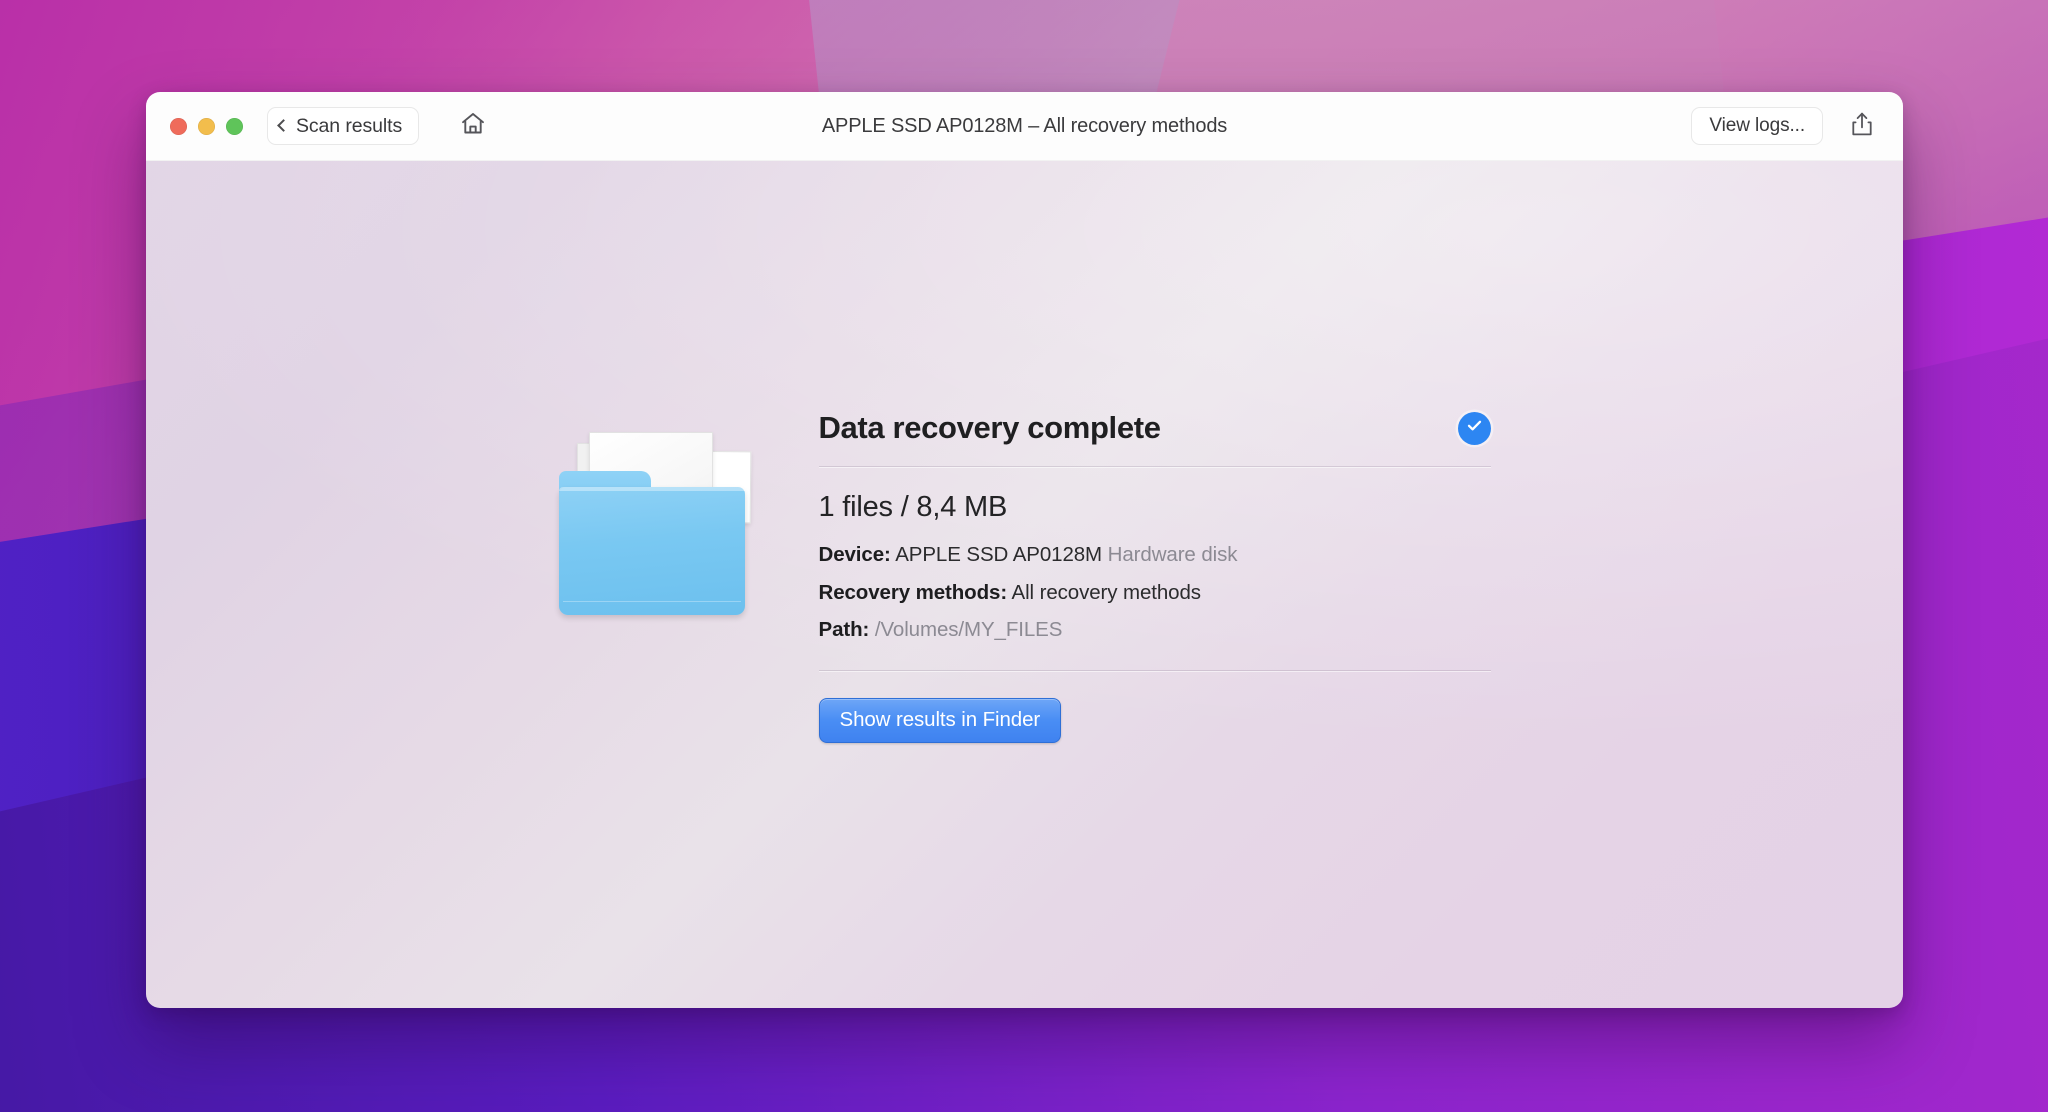  I want to click on detail-row-device: Device: APPLE SSD AP0128M Hardware disk, so click(1154, 563).